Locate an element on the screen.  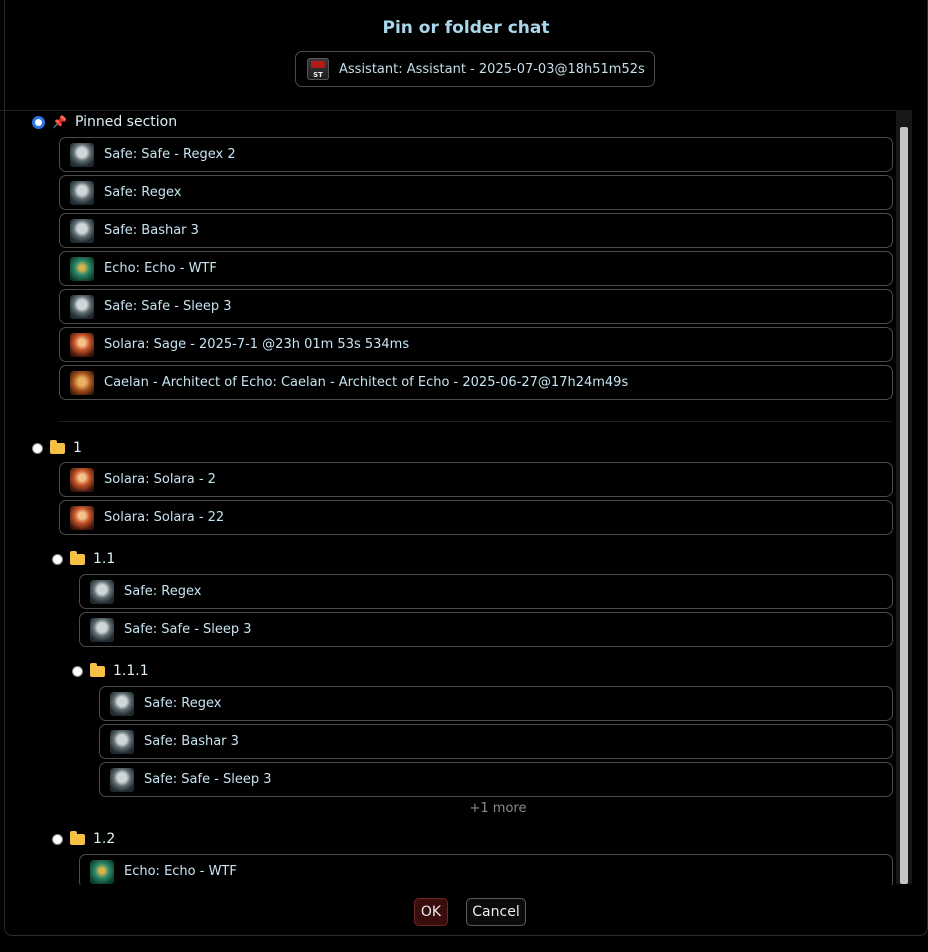
folder-option-1: 1 is located at coordinates (57, 448).